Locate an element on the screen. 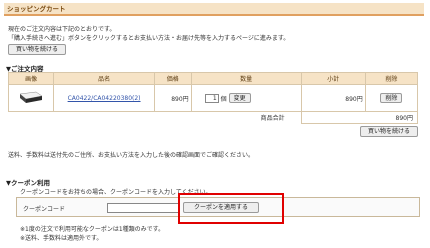  product-name-cell: CA0422/CA04220380(2) is located at coordinates (104, 98).